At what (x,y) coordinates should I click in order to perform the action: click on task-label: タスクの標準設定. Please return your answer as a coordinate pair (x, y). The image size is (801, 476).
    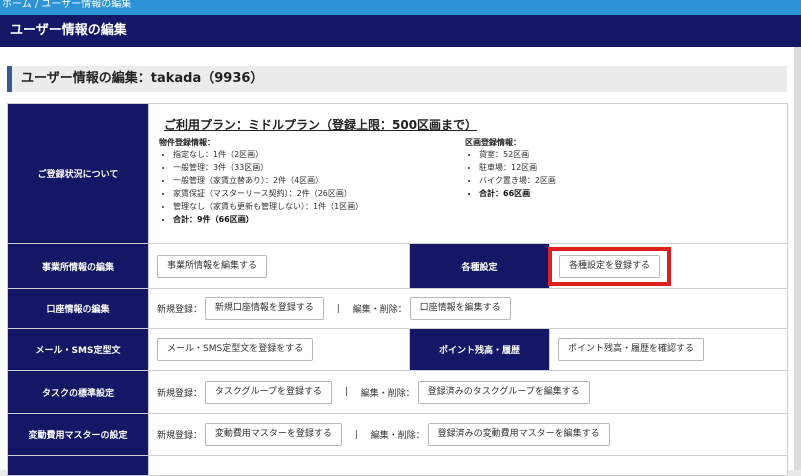
    Looking at the image, I should click on (78, 392).